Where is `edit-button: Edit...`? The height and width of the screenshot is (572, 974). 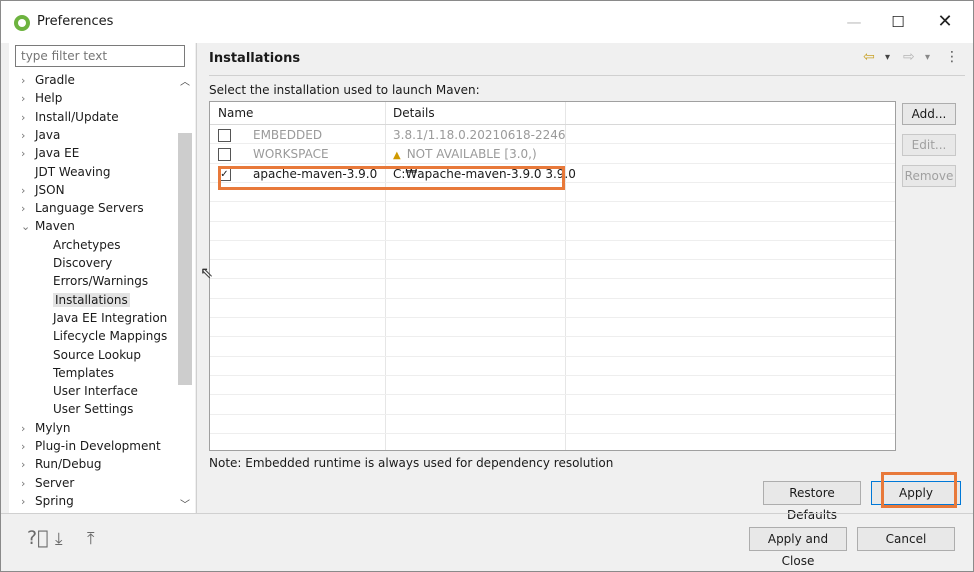
edit-button: Edit... is located at coordinates (929, 145).